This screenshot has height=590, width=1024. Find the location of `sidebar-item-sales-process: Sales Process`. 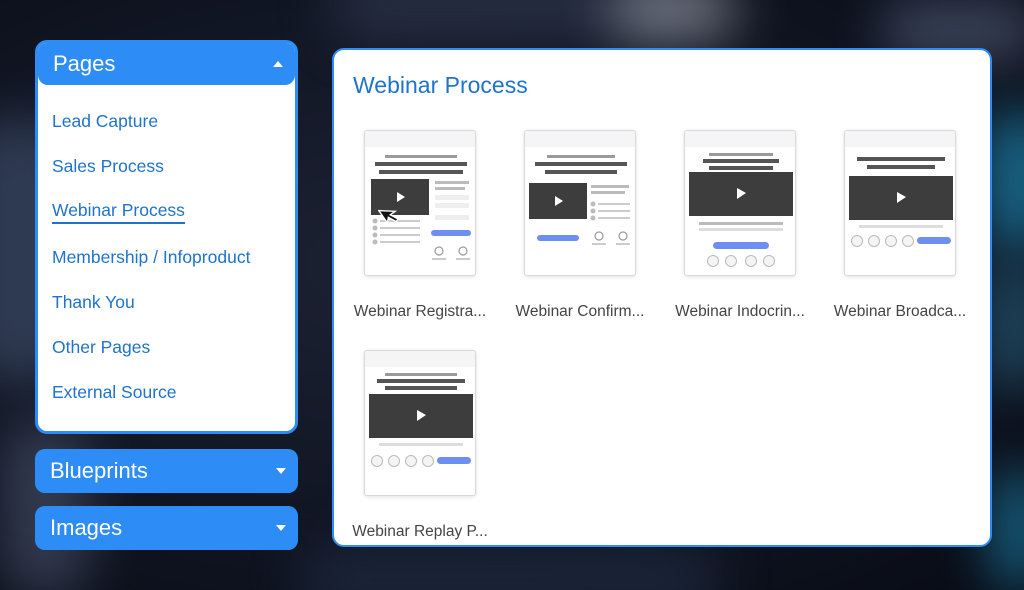

sidebar-item-sales-process: Sales Process is located at coordinates (166, 166).